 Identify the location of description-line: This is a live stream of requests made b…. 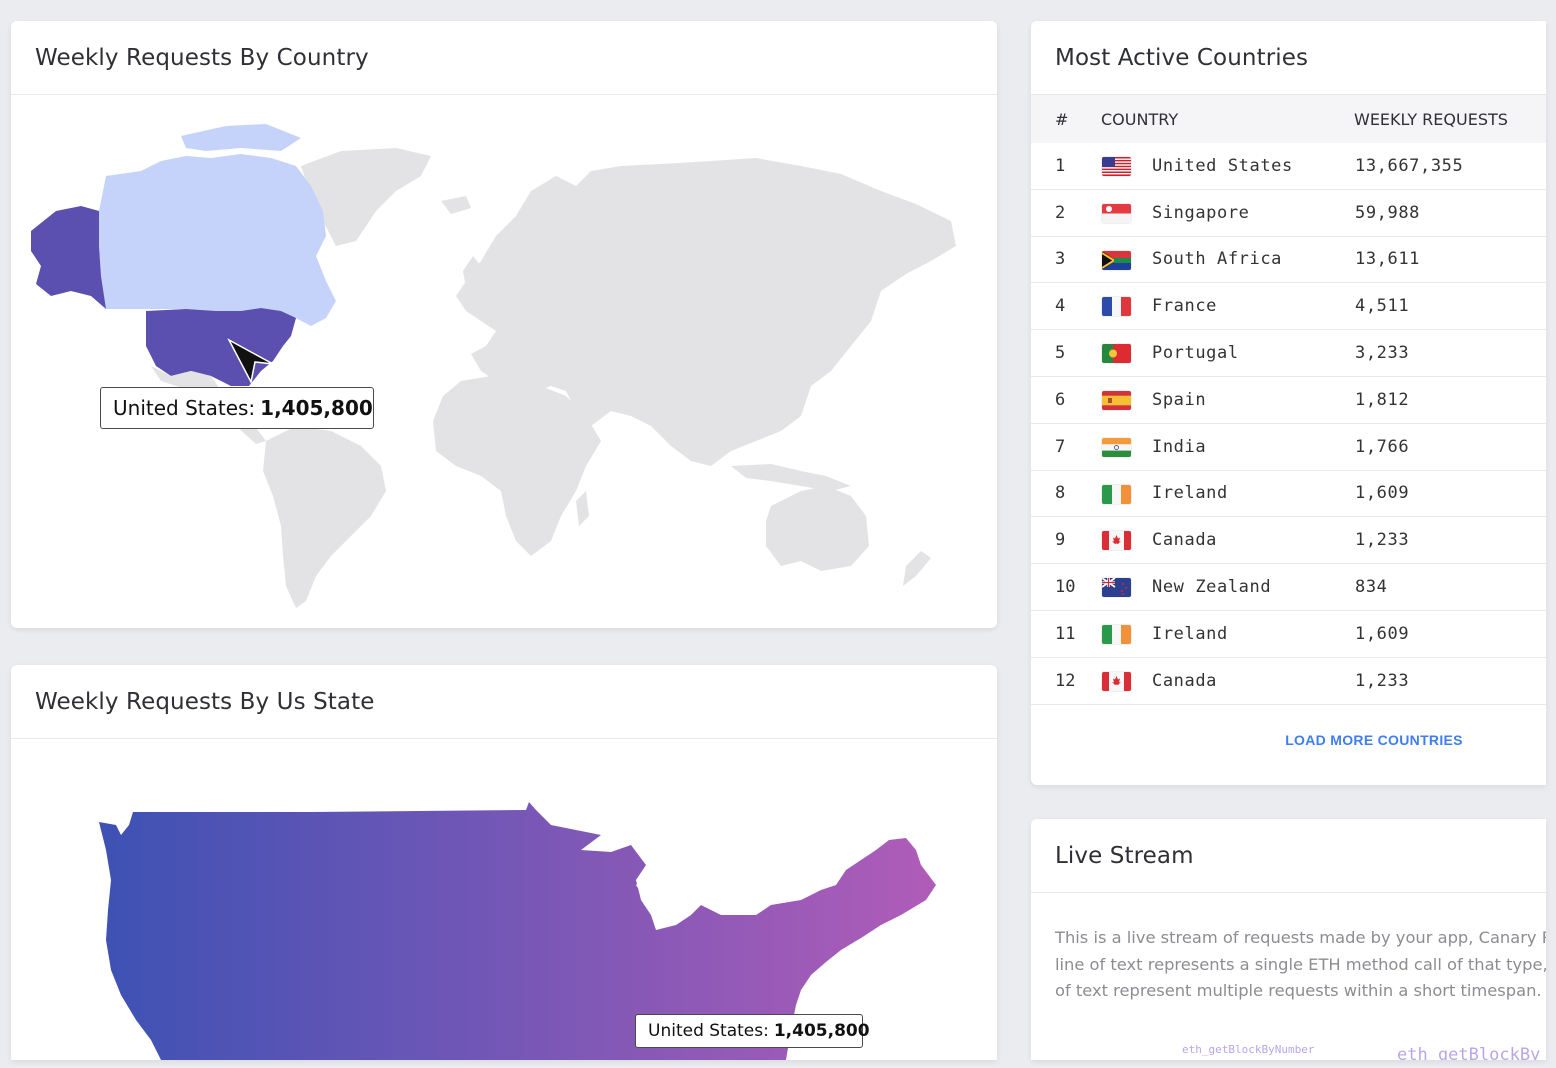
(1300, 937).